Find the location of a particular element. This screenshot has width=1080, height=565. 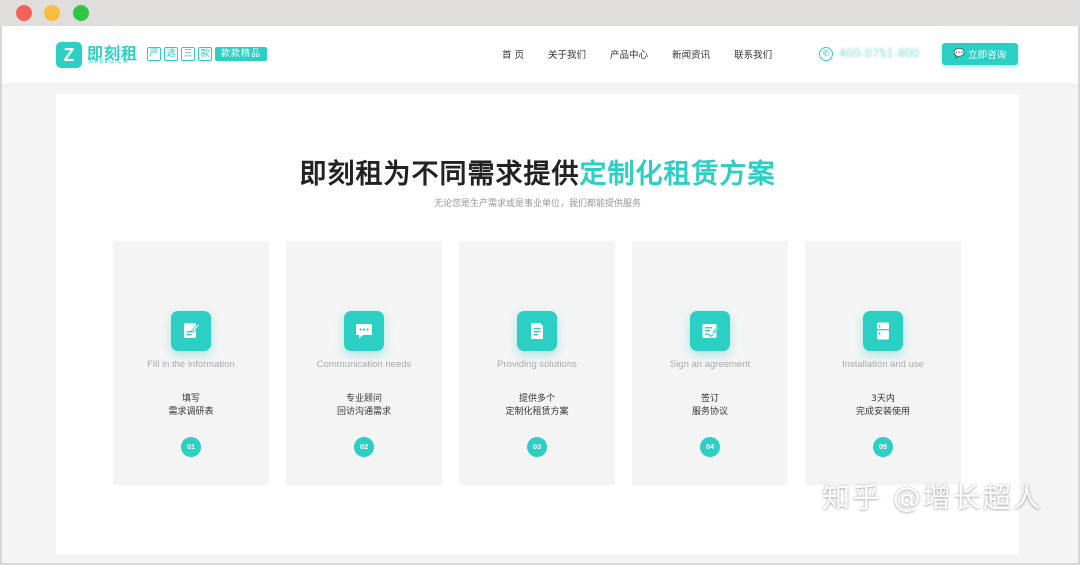

step-desc-line2: 服务协议 is located at coordinates (709, 412).